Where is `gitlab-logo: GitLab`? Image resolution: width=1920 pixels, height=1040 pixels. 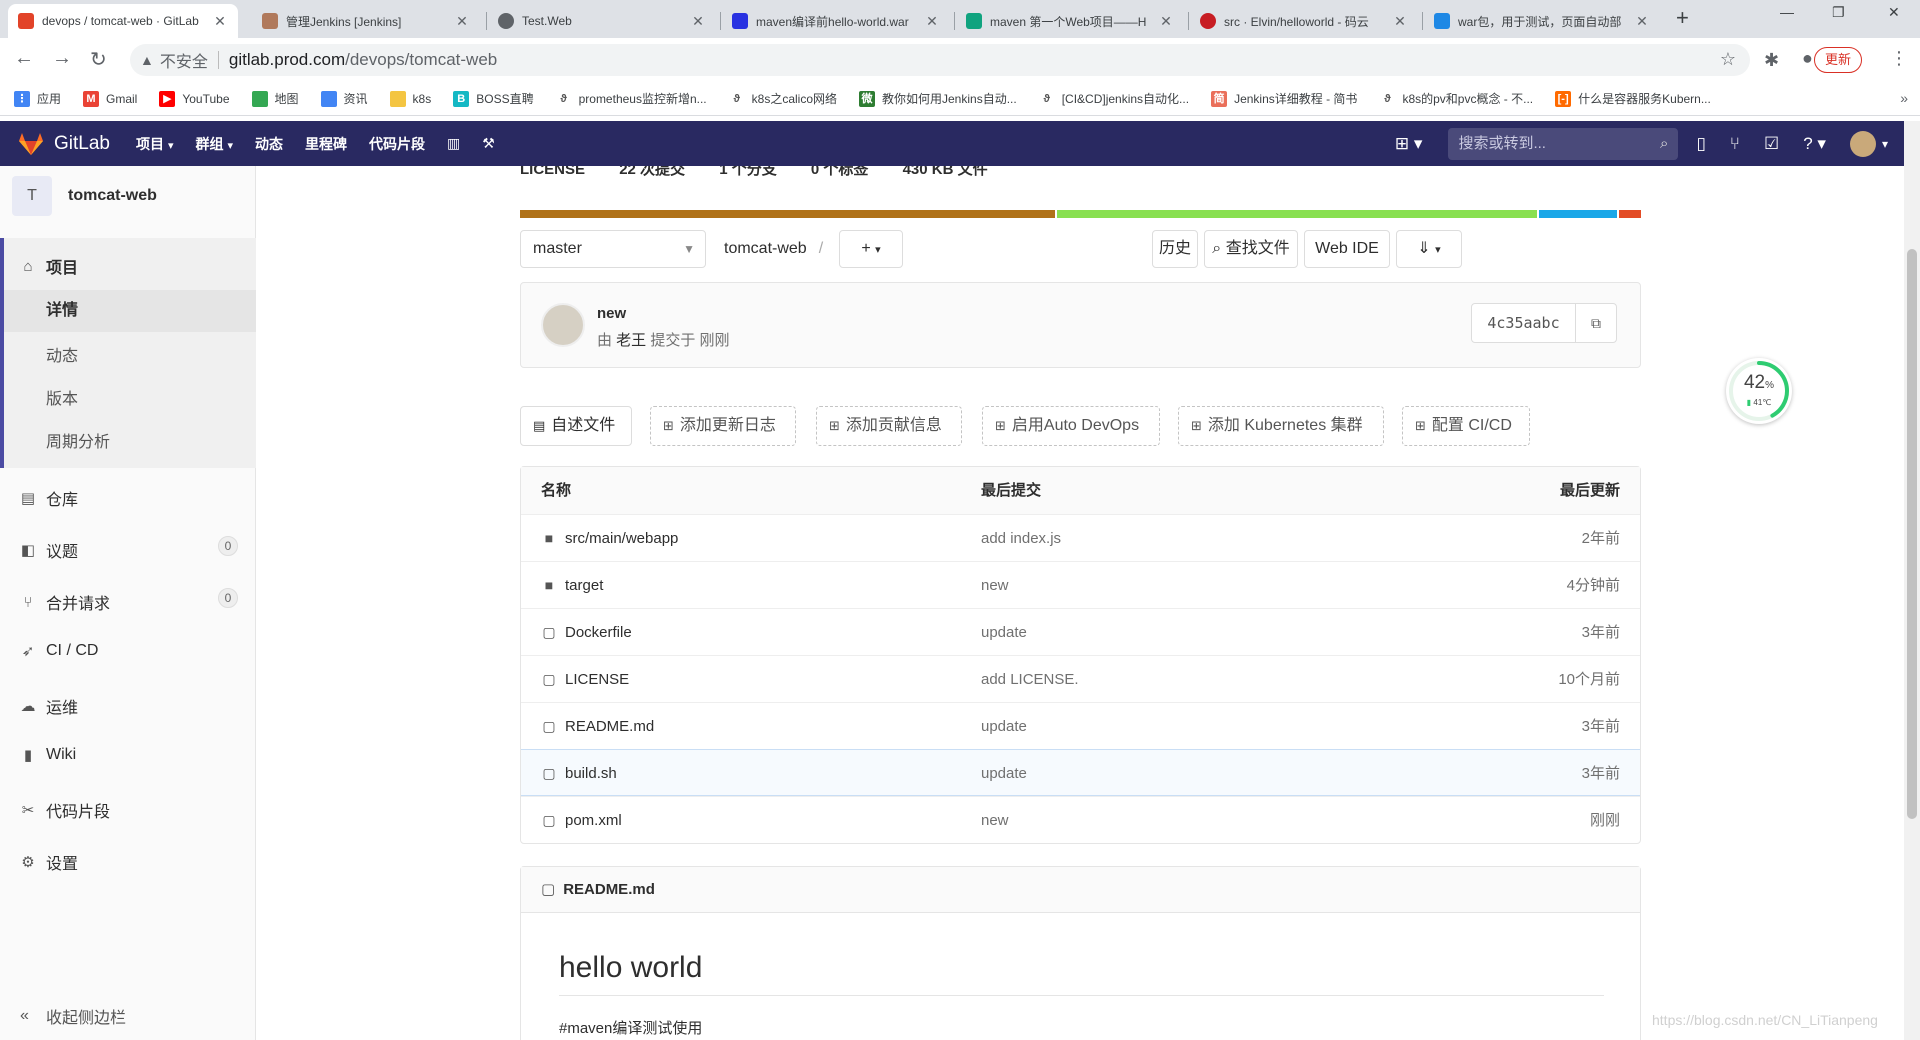
gitlab-logo: GitLab is located at coordinates (64, 144).